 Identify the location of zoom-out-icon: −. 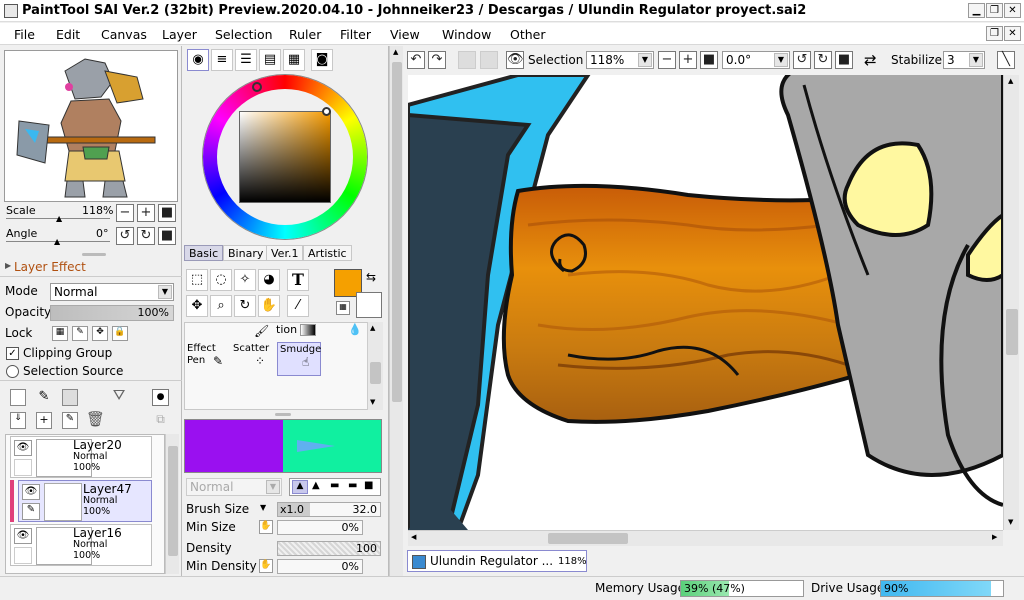
(125, 213).